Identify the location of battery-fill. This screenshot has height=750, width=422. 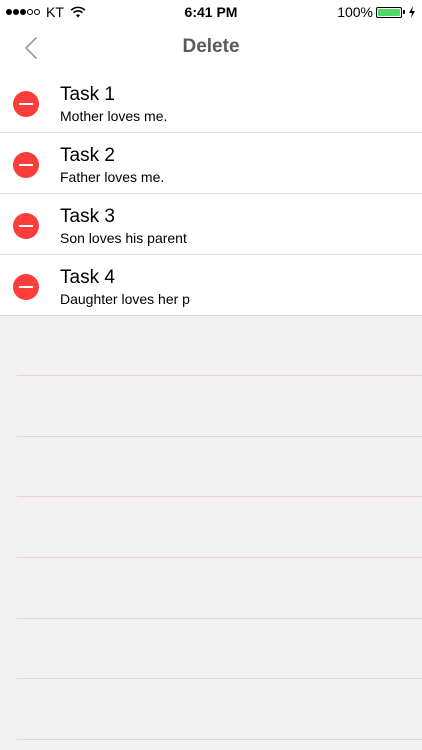
(389, 12).